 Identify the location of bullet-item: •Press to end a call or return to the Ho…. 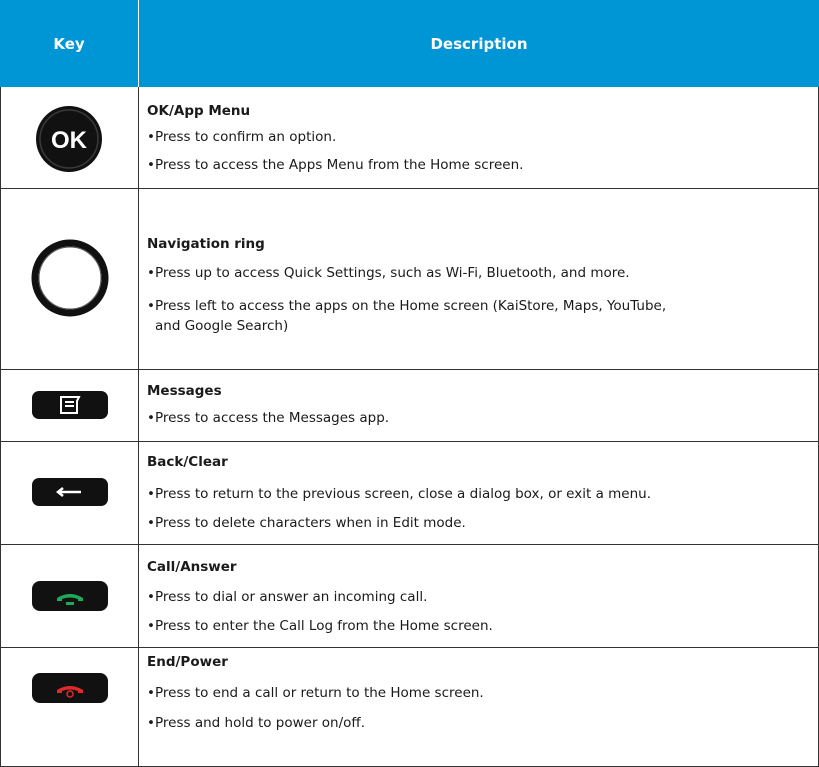
(315, 693).